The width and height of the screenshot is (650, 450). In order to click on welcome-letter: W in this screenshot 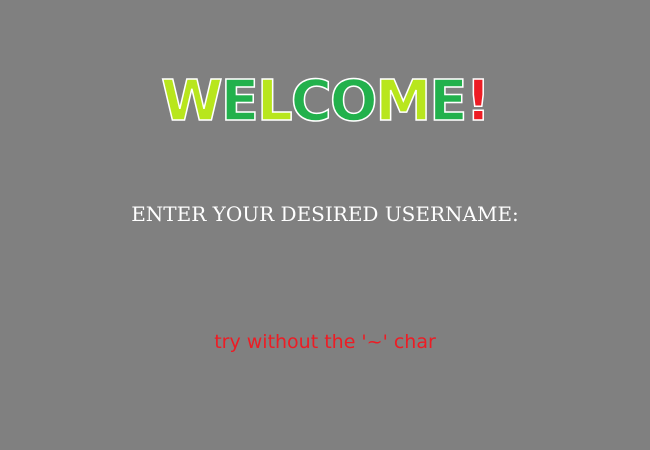, I will do `click(191, 101)`.